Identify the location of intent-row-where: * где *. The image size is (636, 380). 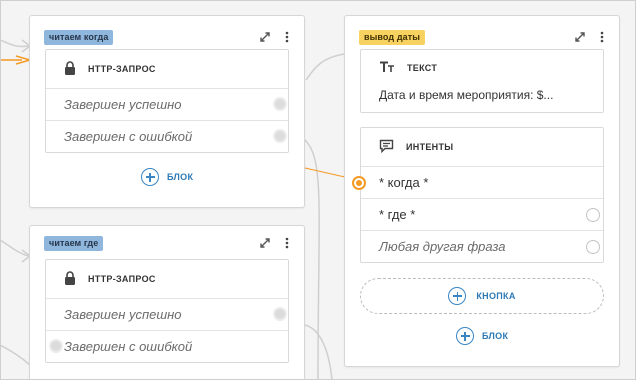
(482, 214).